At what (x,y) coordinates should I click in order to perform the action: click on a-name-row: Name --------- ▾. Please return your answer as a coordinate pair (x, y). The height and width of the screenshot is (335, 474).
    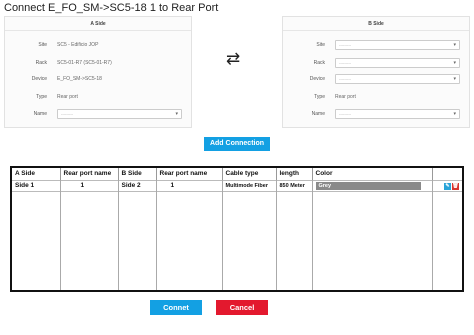
    Looking at the image, I should click on (98, 114).